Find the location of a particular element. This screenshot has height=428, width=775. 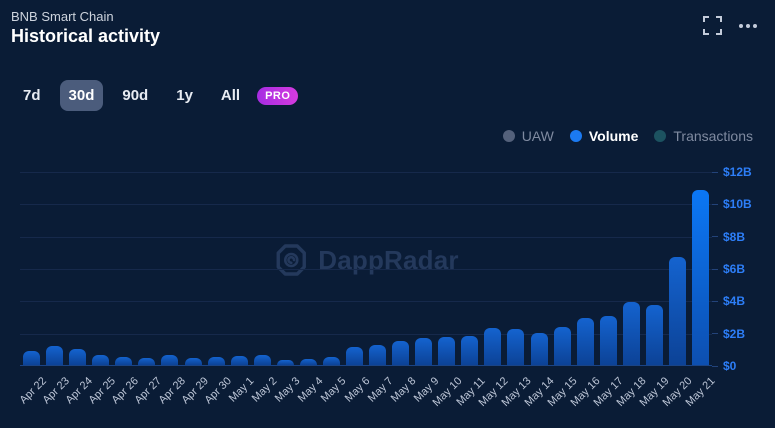

fullscreen-icon is located at coordinates (712, 25).